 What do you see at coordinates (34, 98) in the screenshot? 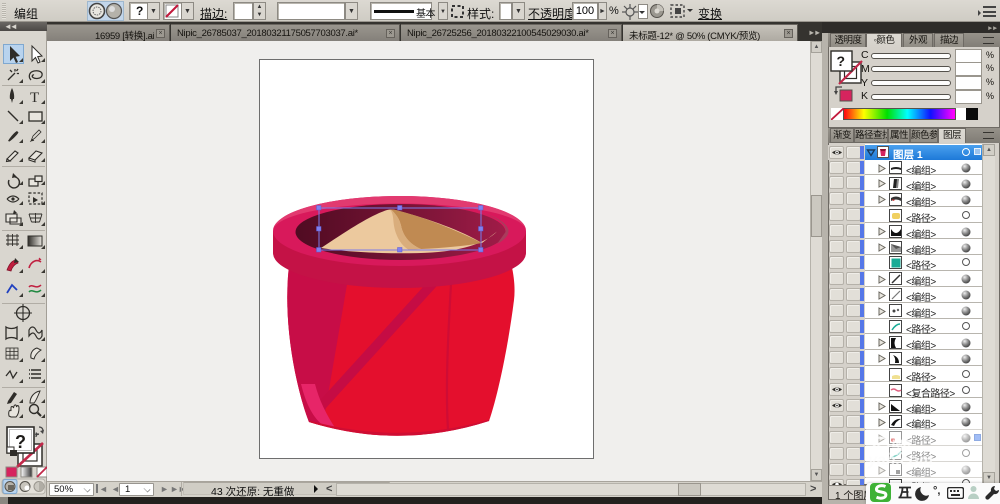
I see `svg-text: T` at bounding box center [34, 98].